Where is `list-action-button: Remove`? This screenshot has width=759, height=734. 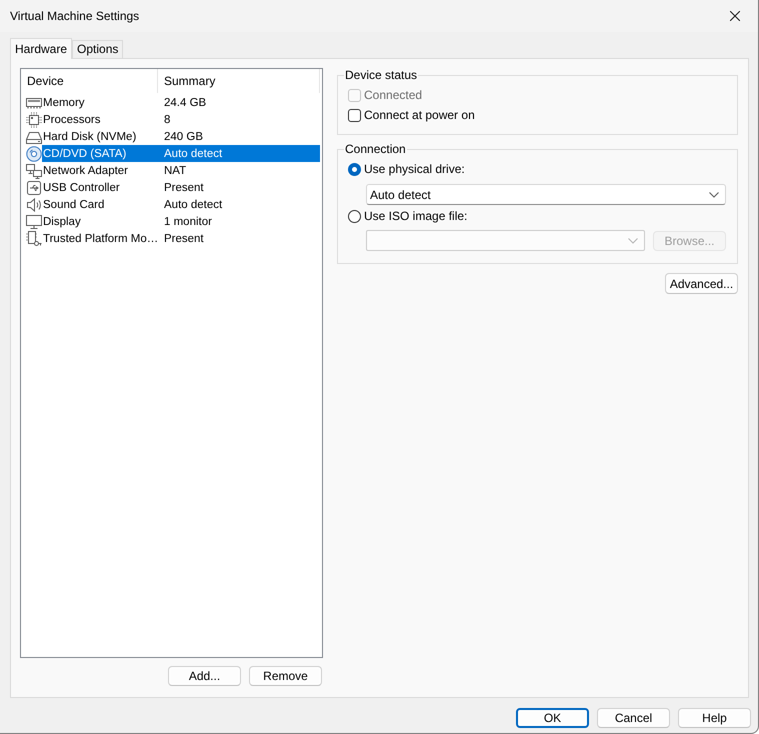 list-action-button: Remove is located at coordinates (285, 676).